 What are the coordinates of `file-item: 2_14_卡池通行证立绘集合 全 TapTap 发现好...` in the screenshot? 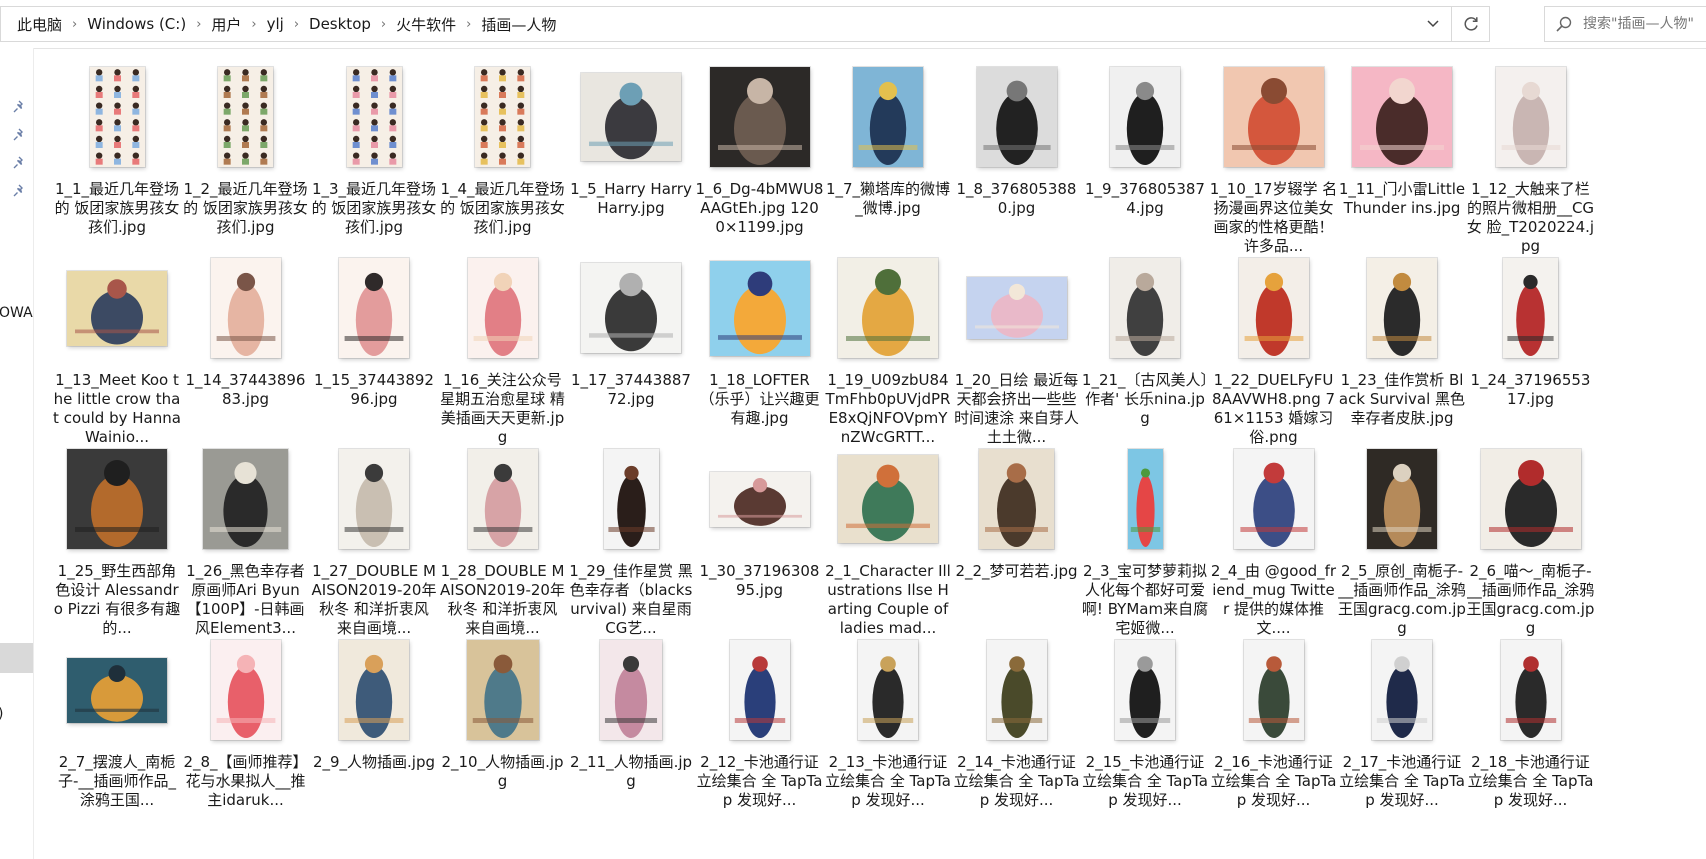 It's located at (1017, 721).